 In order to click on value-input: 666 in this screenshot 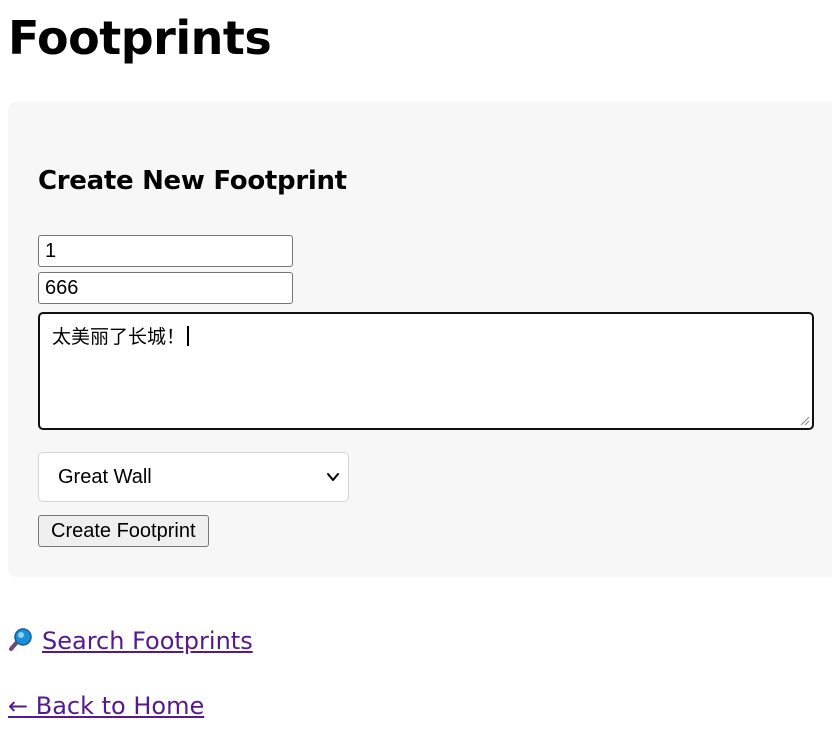, I will do `click(165, 288)`.